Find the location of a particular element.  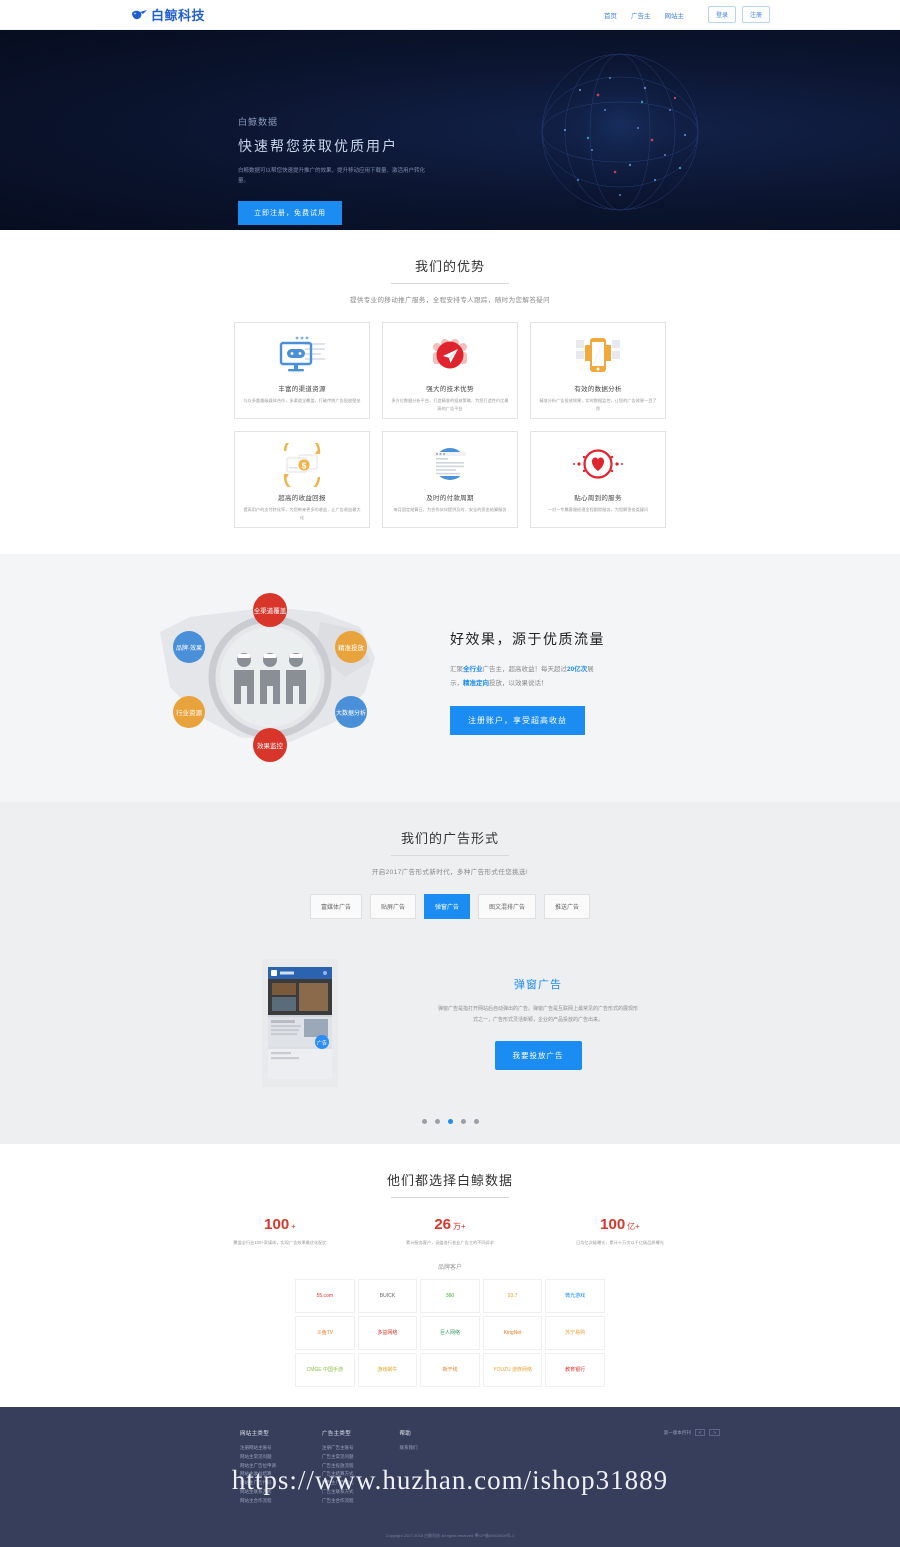

footer-link: 广告主投放流程 is located at coordinates (338, 1466).